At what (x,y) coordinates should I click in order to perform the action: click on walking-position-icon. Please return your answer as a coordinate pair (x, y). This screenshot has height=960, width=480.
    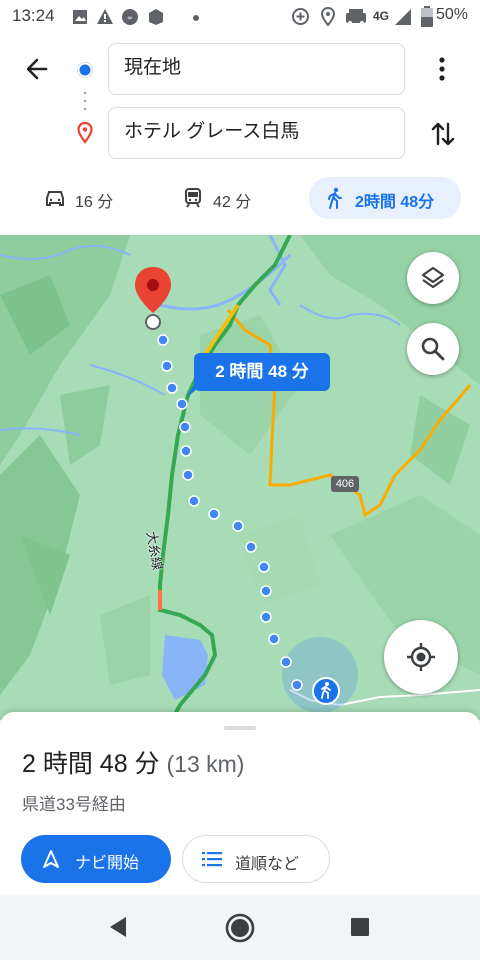
    Looking at the image, I should click on (326, 691).